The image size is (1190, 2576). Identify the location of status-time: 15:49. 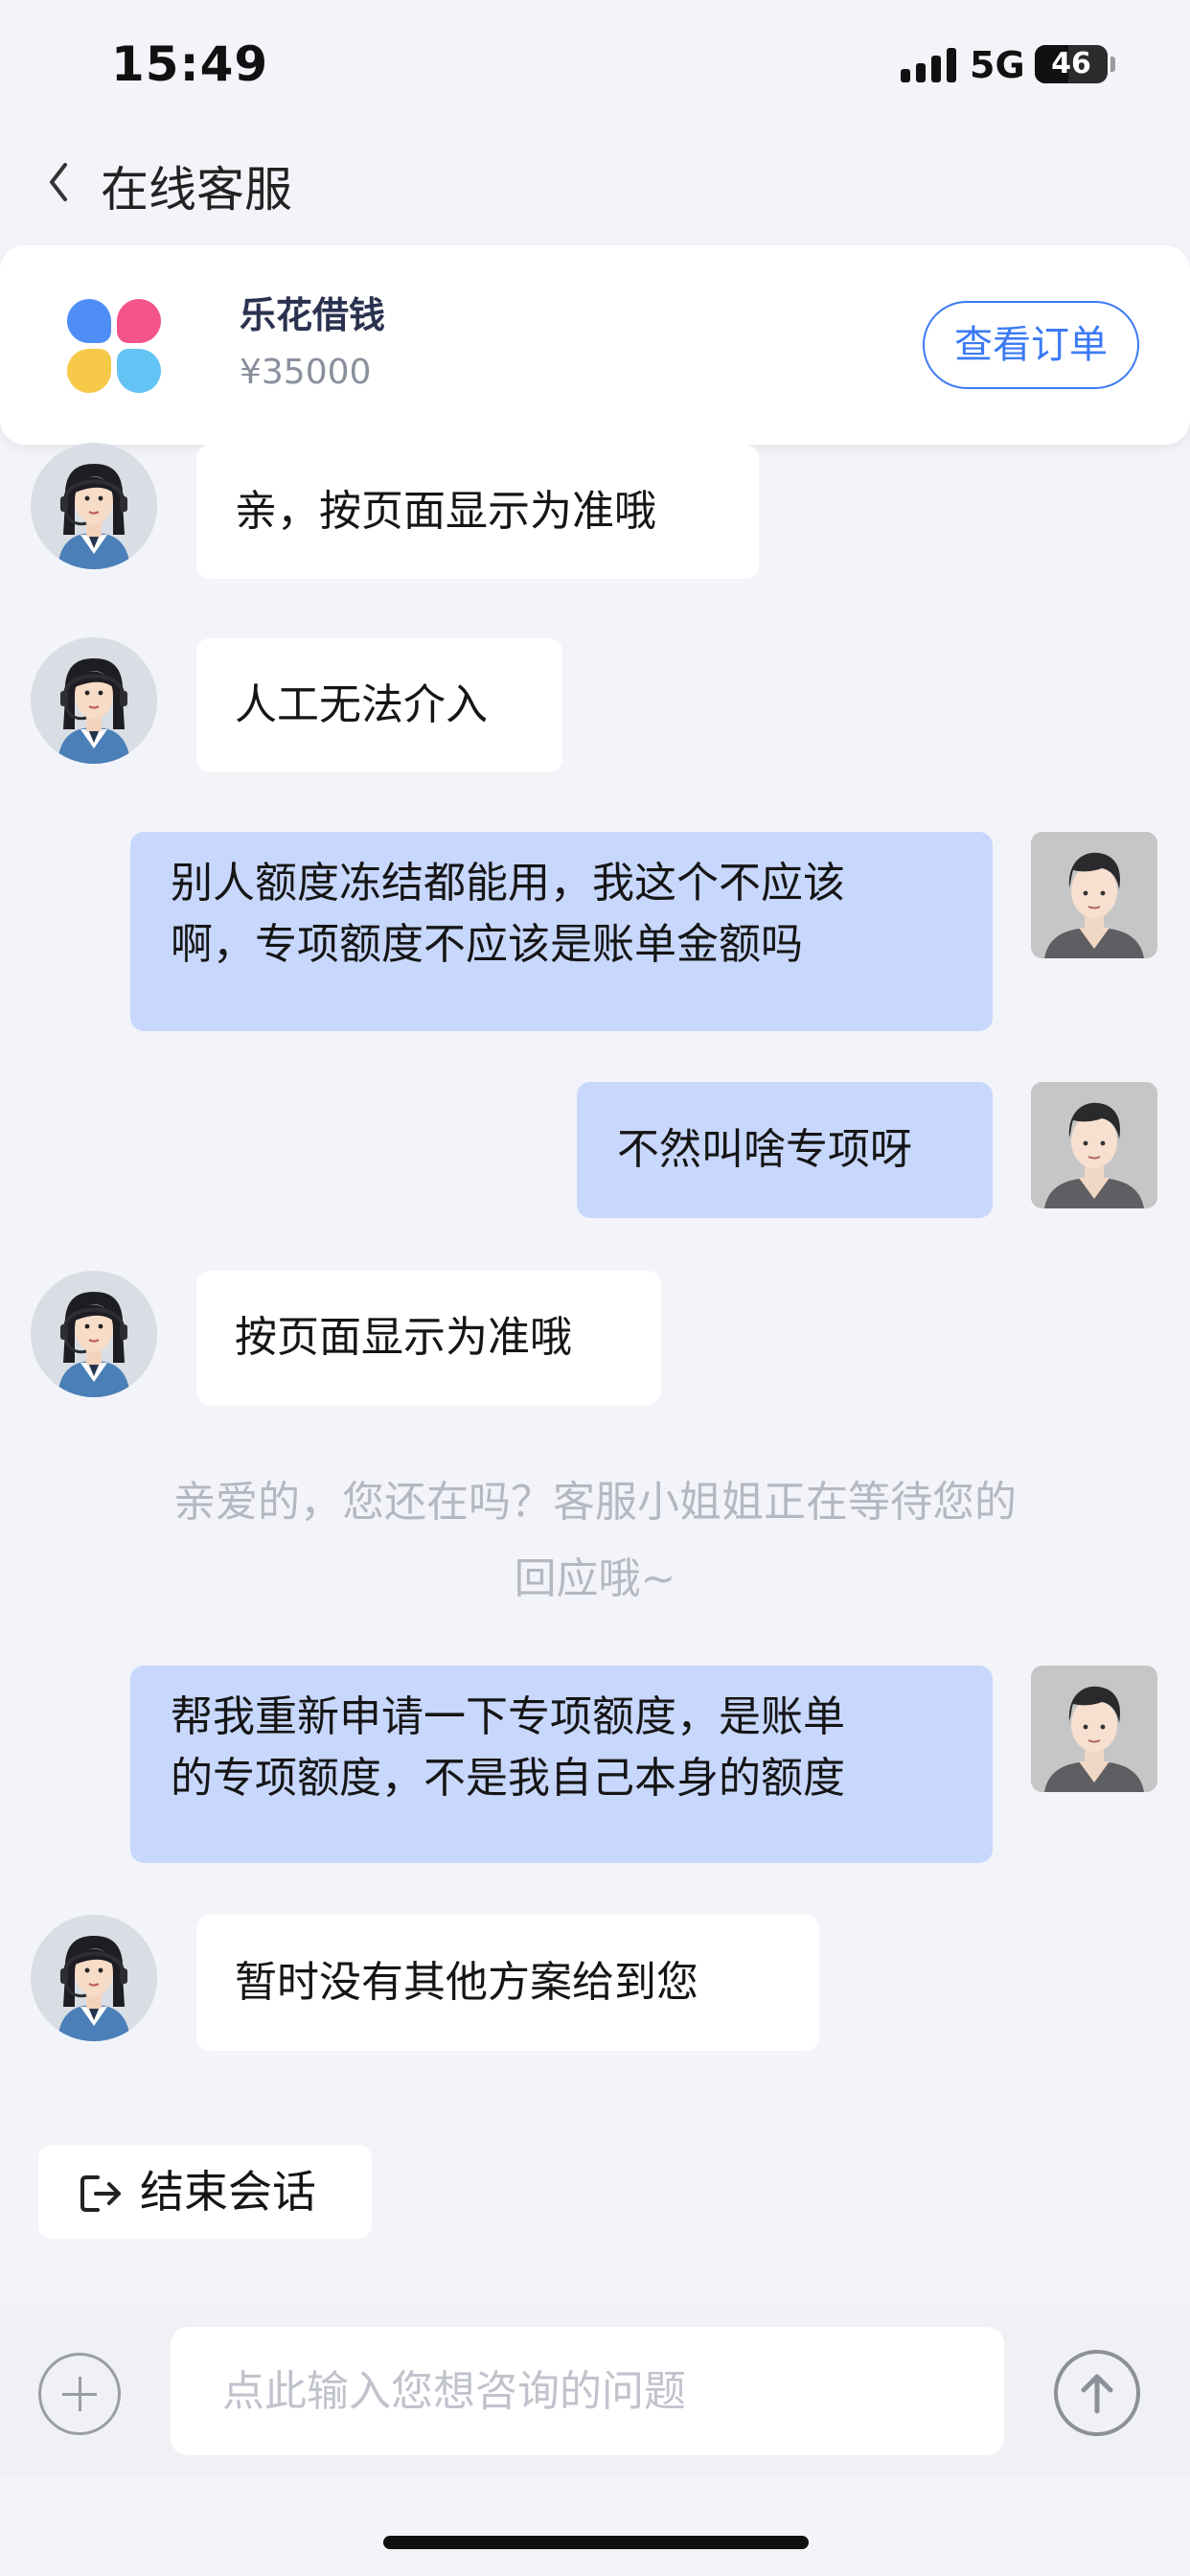
(190, 64).